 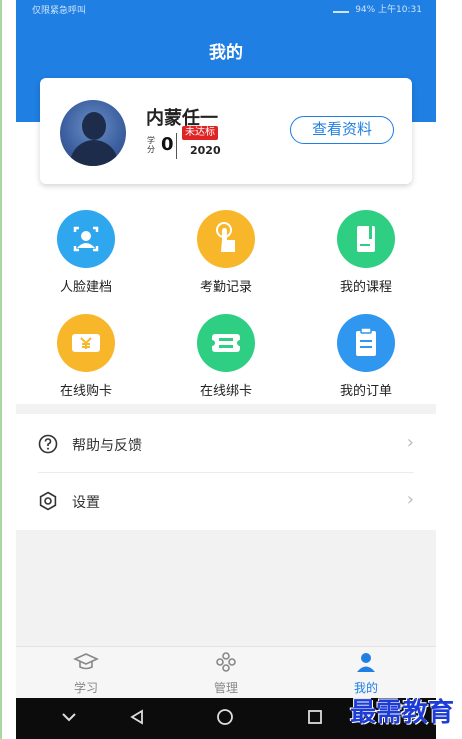 I want to click on tab-mine: 我的, so click(x=366, y=673).